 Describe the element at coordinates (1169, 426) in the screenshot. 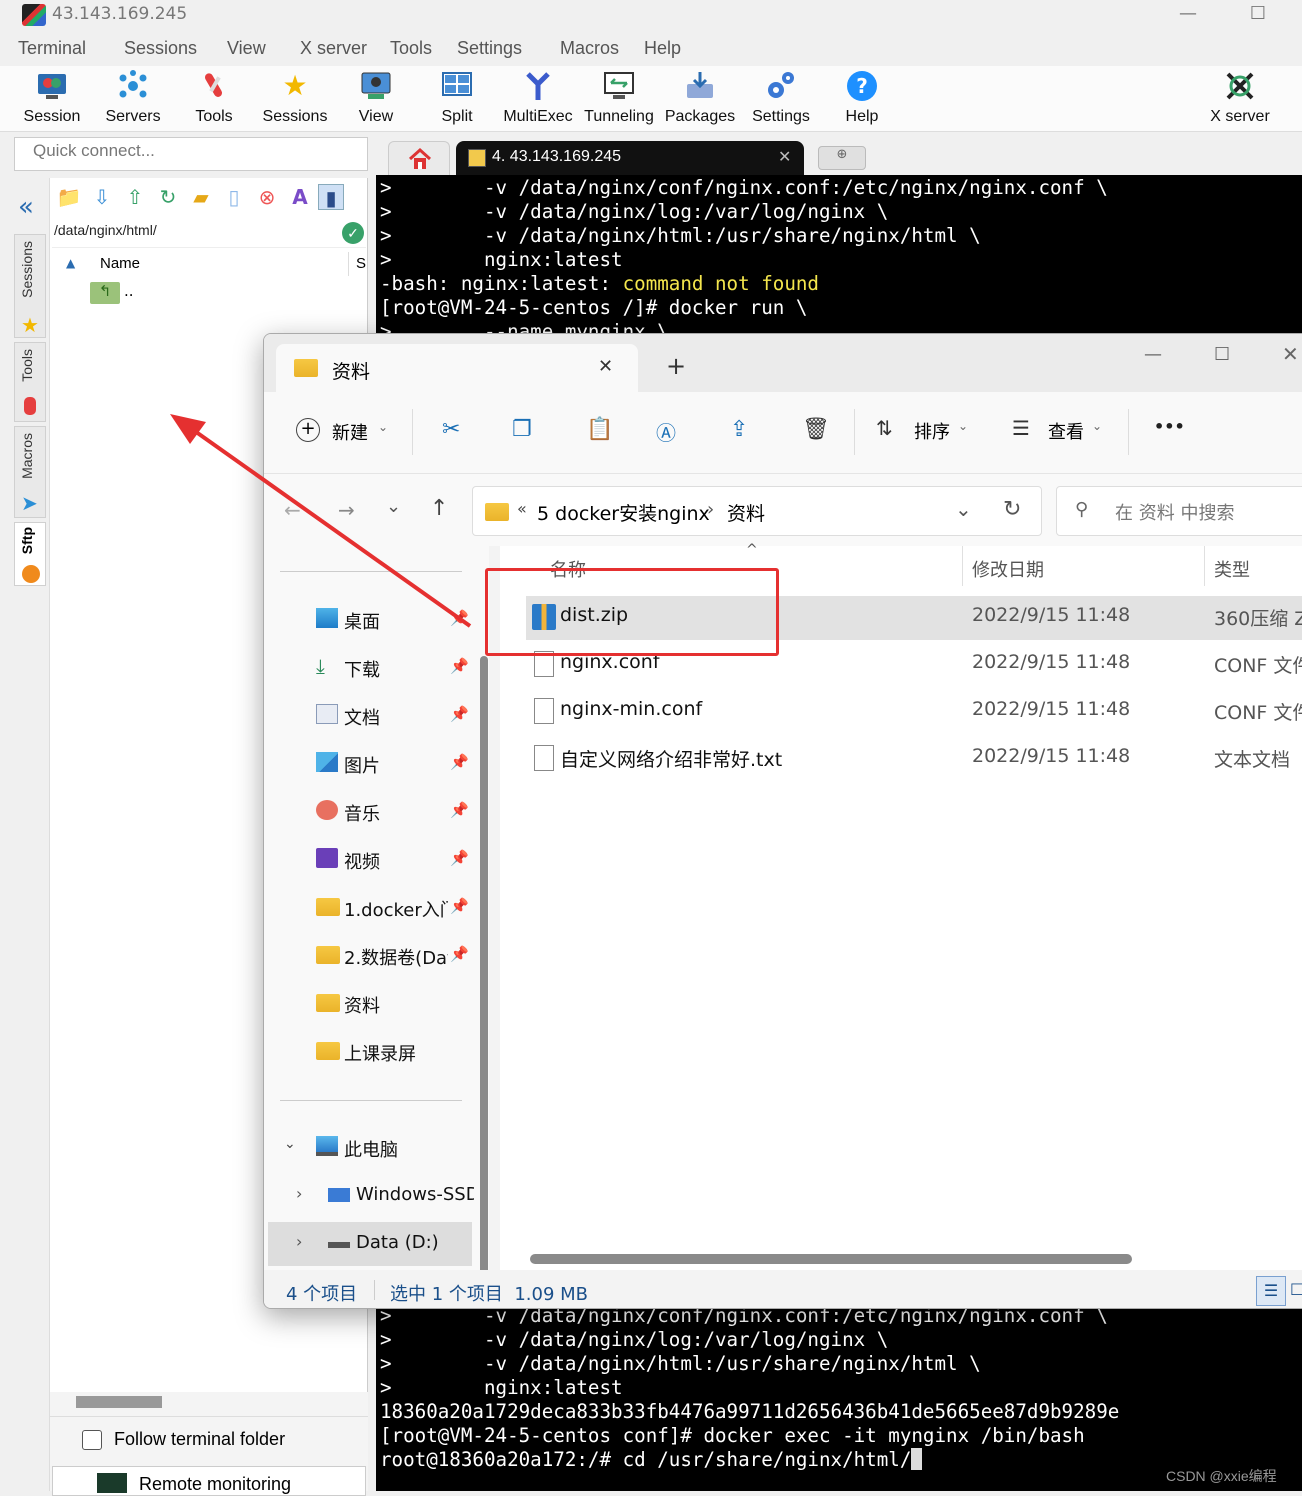

I see `more-options-button: •••` at that location.